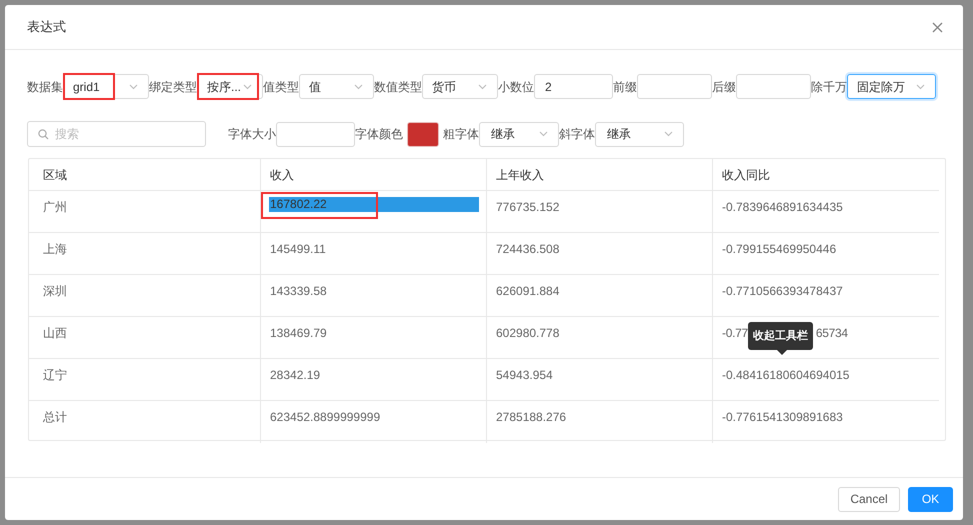 This screenshot has width=973, height=525. Describe the element at coordinates (460, 86) in the screenshot. I see `select-field: 货币` at that location.